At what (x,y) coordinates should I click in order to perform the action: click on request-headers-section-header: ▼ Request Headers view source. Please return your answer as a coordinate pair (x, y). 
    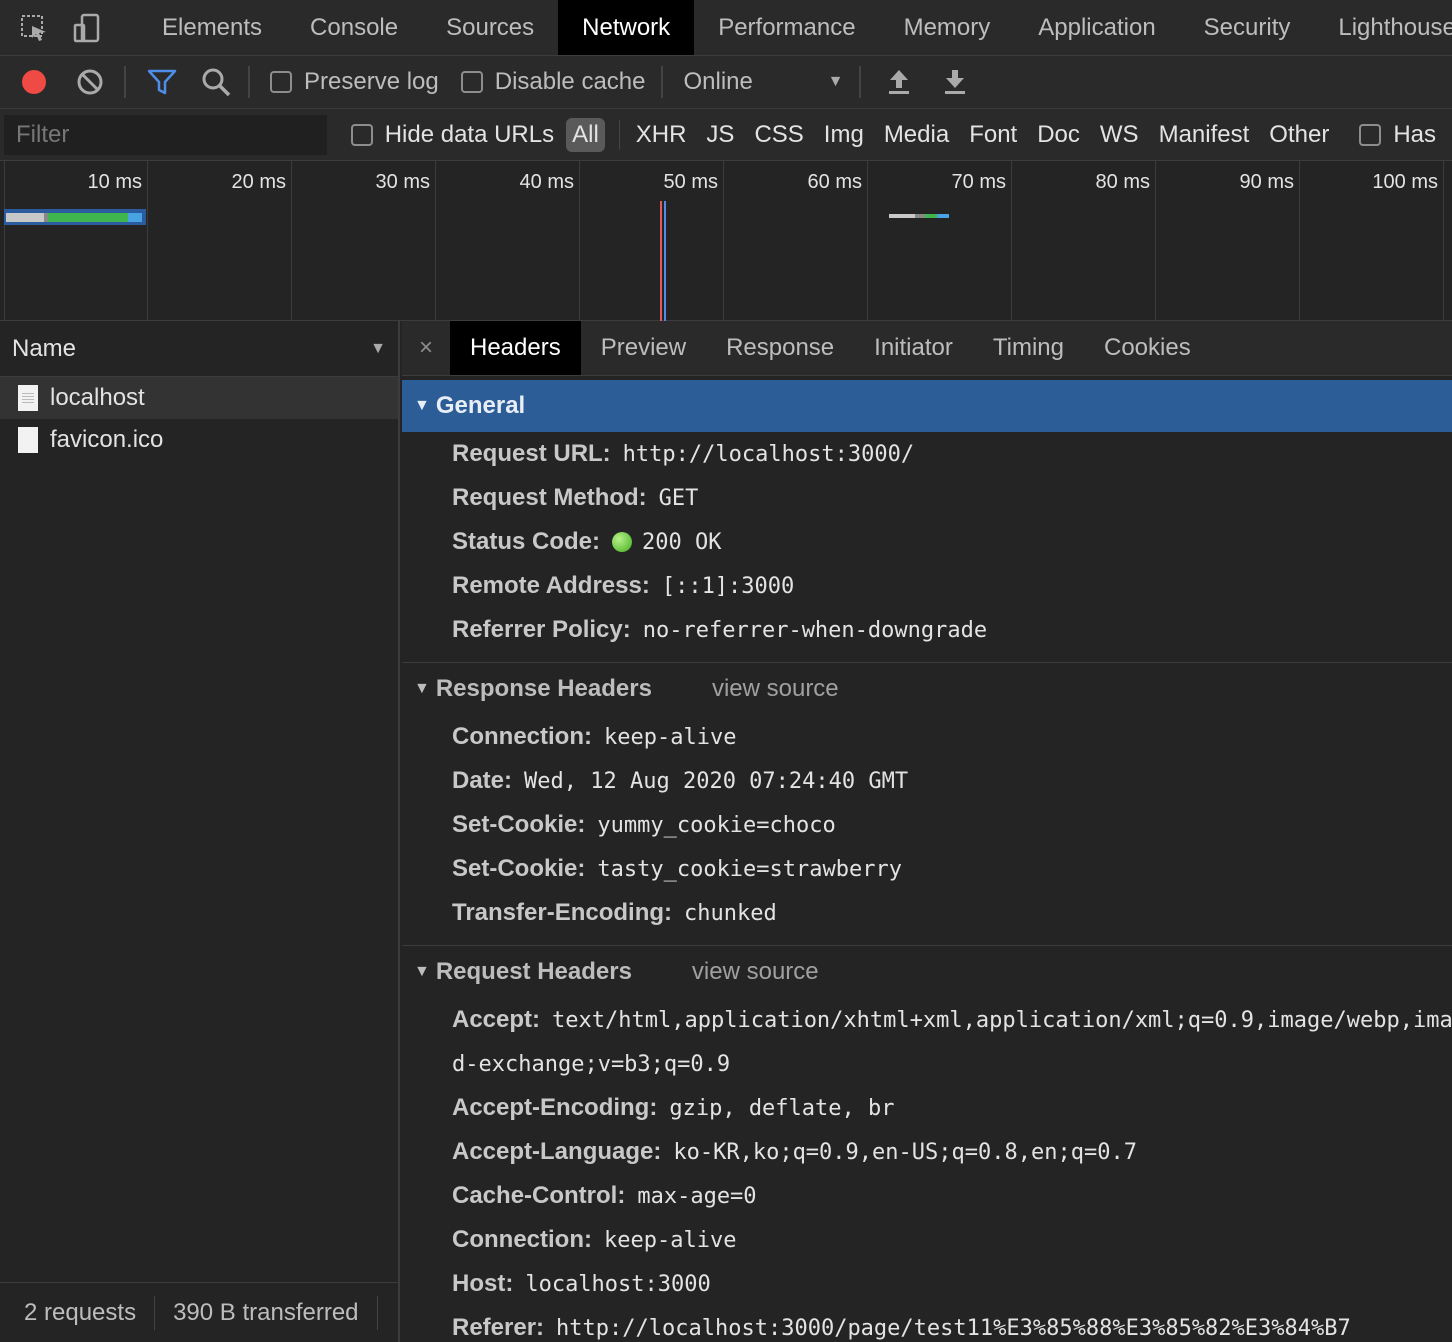
    Looking at the image, I should click on (927, 972).